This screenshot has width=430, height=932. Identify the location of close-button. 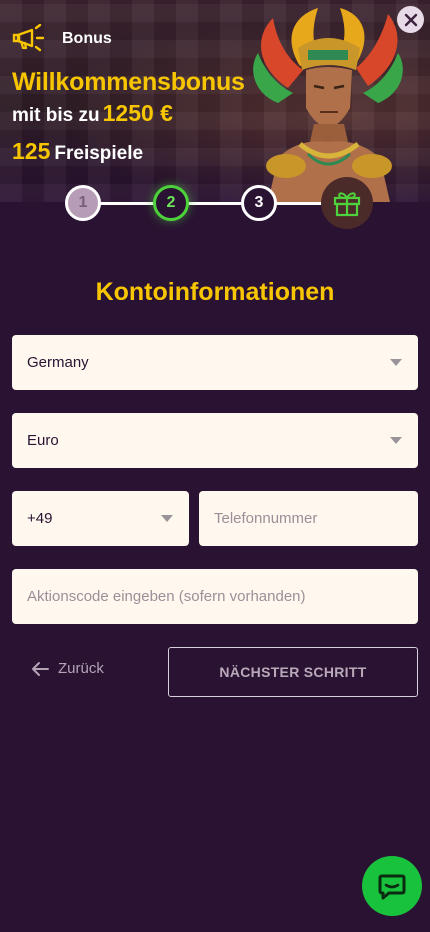
(410, 19).